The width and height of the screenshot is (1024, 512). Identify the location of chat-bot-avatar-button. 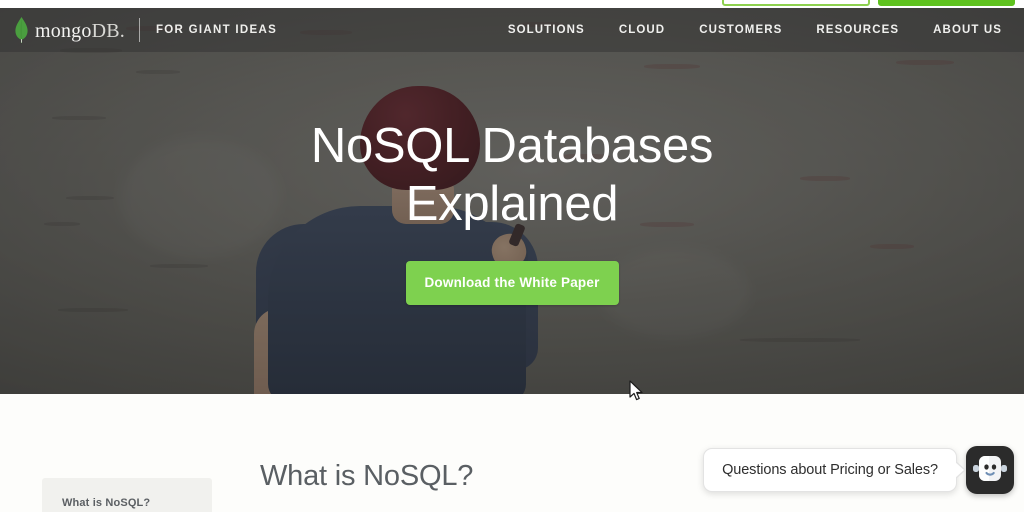
(990, 470).